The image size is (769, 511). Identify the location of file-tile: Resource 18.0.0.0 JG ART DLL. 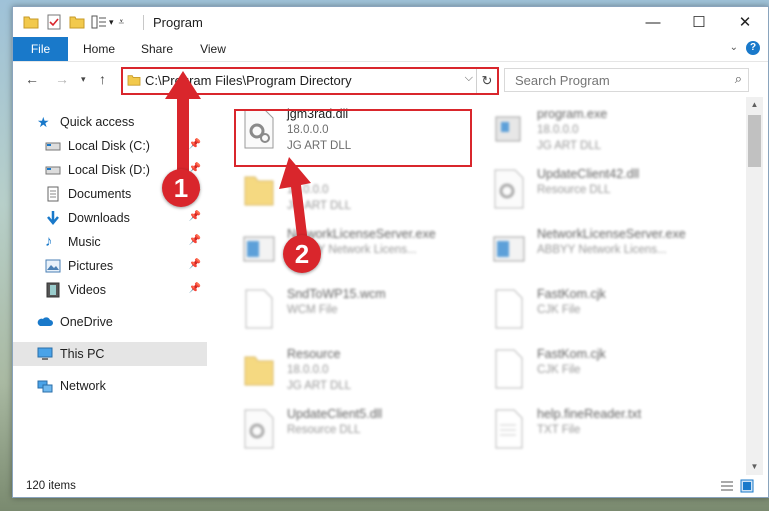
(357, 370).